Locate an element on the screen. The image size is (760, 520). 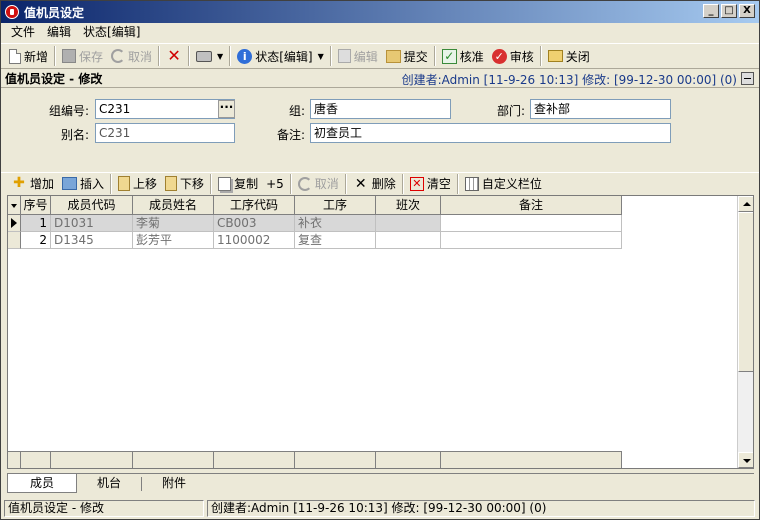
cell-member-name: 彭芳平 is located at coordinates (173, 240).